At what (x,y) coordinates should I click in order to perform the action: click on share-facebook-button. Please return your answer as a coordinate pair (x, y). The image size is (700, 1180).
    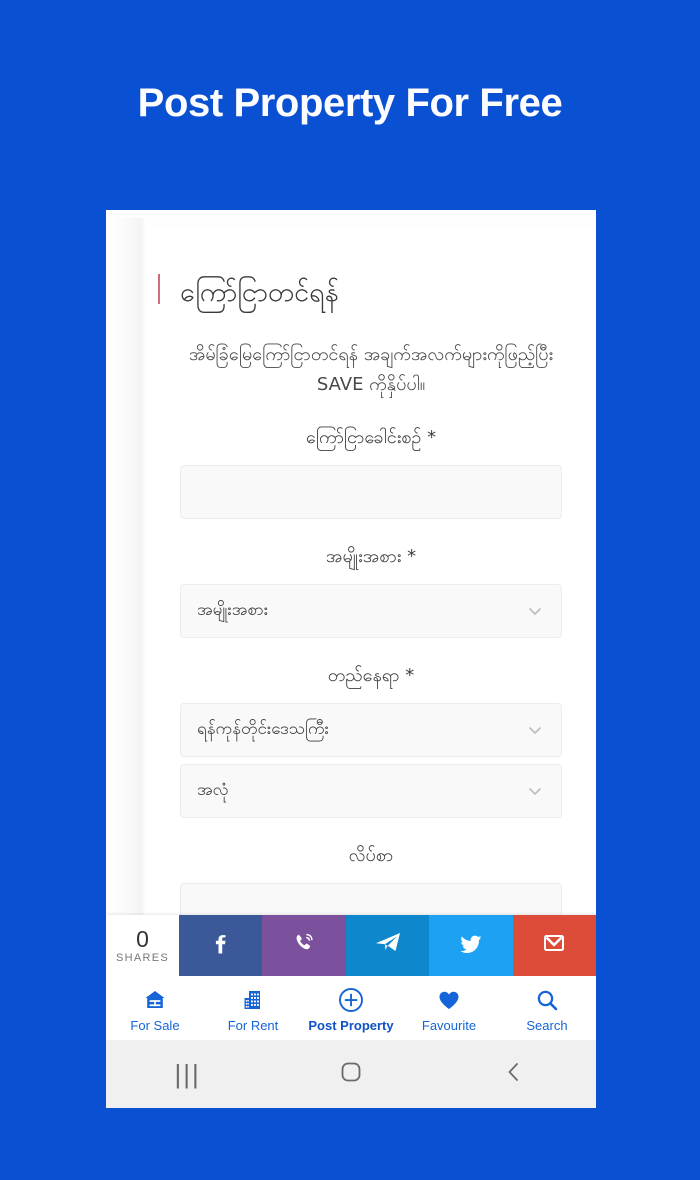
    Looking at the image, I should click on (221, 945).